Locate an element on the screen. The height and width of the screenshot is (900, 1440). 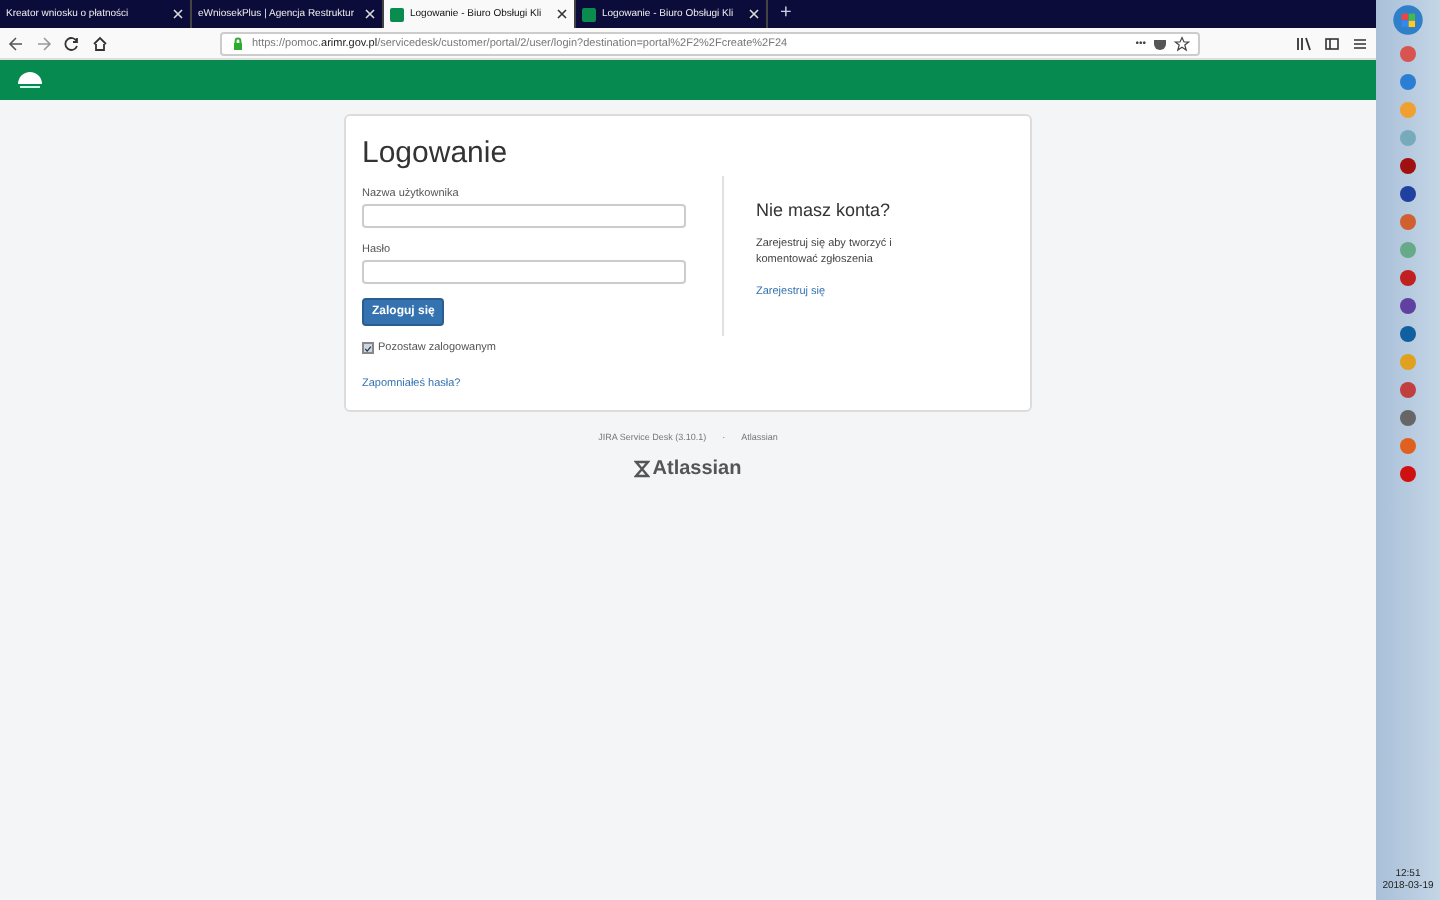
lock-icon is located at coordinates (238, 43).